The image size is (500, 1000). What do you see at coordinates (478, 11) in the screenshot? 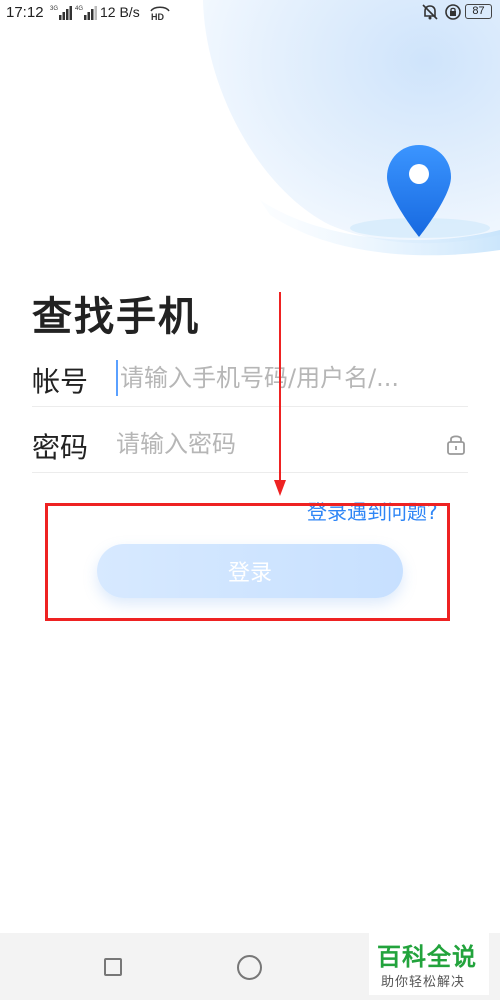
I see `battery-indicator: 87` at bounding box center [478, 11].